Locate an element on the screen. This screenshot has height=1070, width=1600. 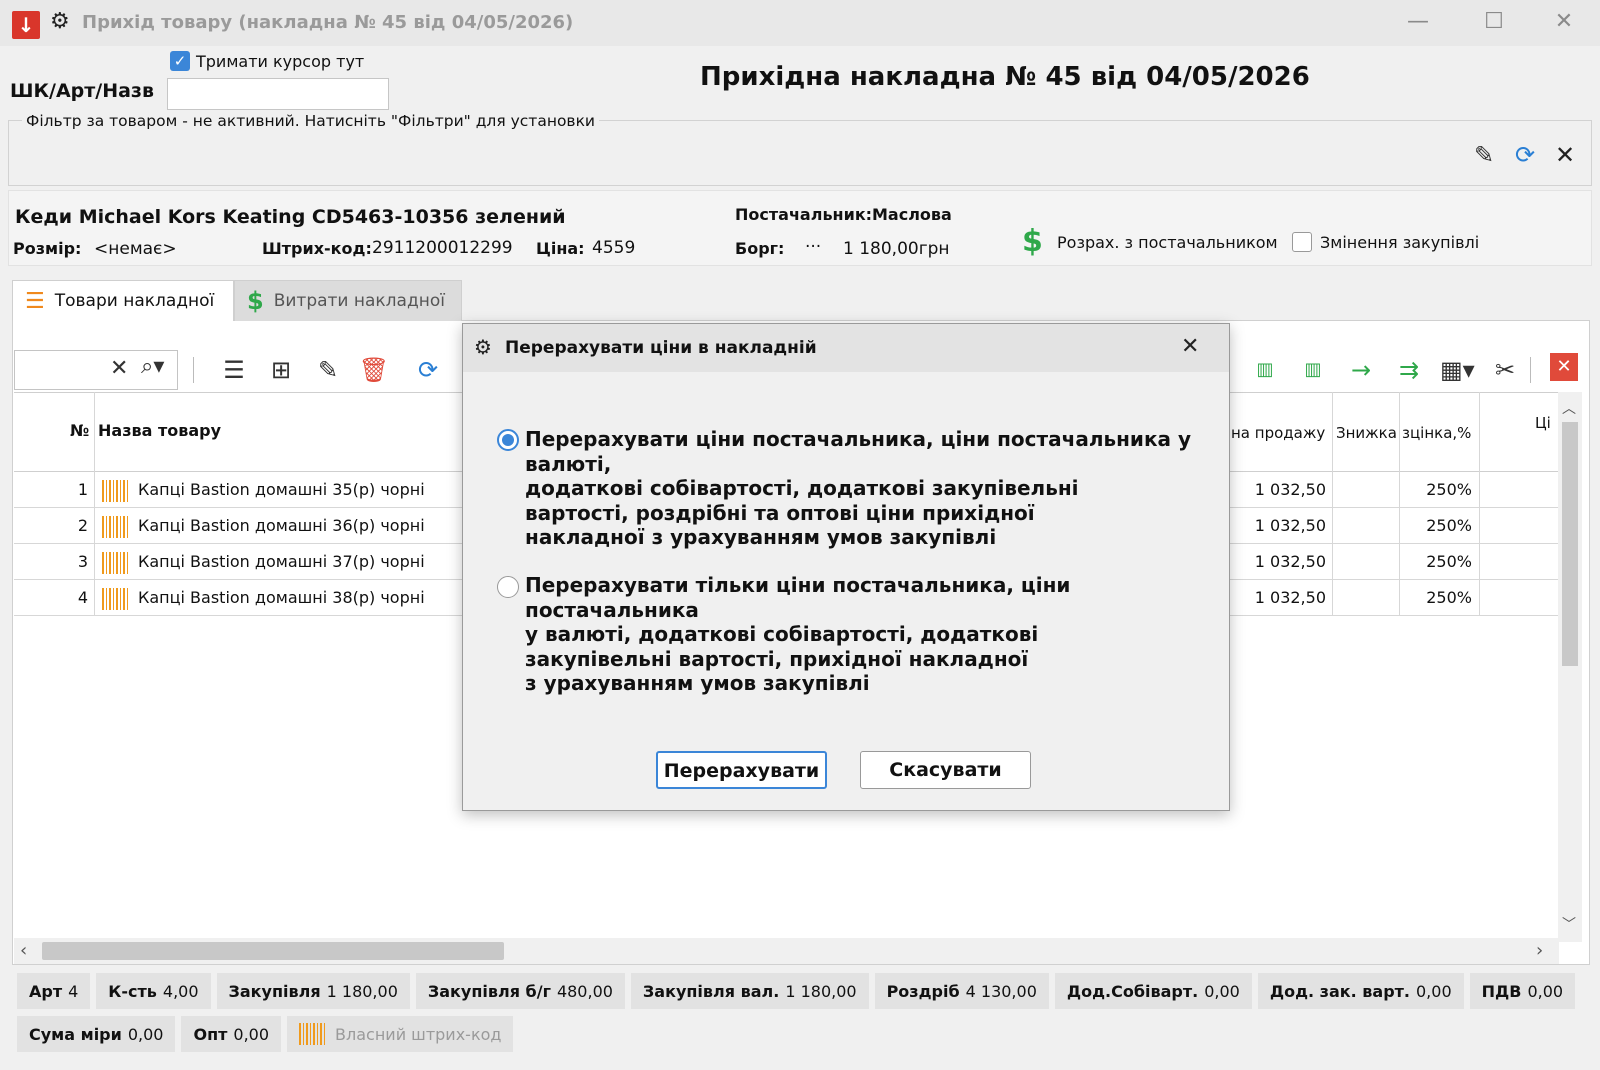
column-header-num: № is located at coordinates (79, 430).